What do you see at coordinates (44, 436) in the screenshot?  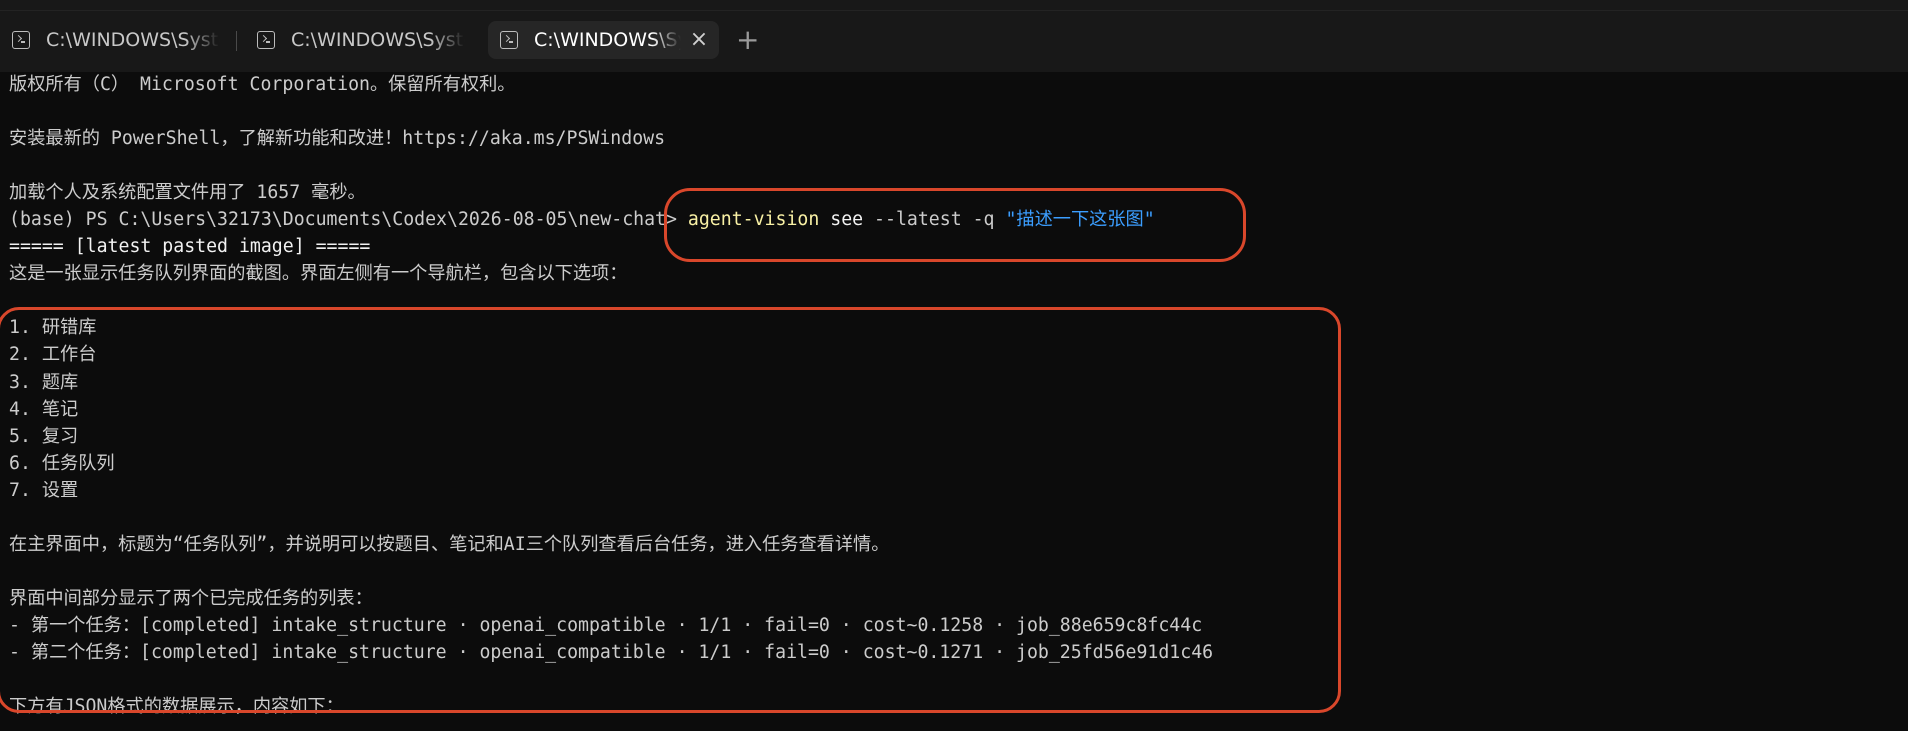 I see `output-list-item: 5. 复习` at bounding box center [44, 436].